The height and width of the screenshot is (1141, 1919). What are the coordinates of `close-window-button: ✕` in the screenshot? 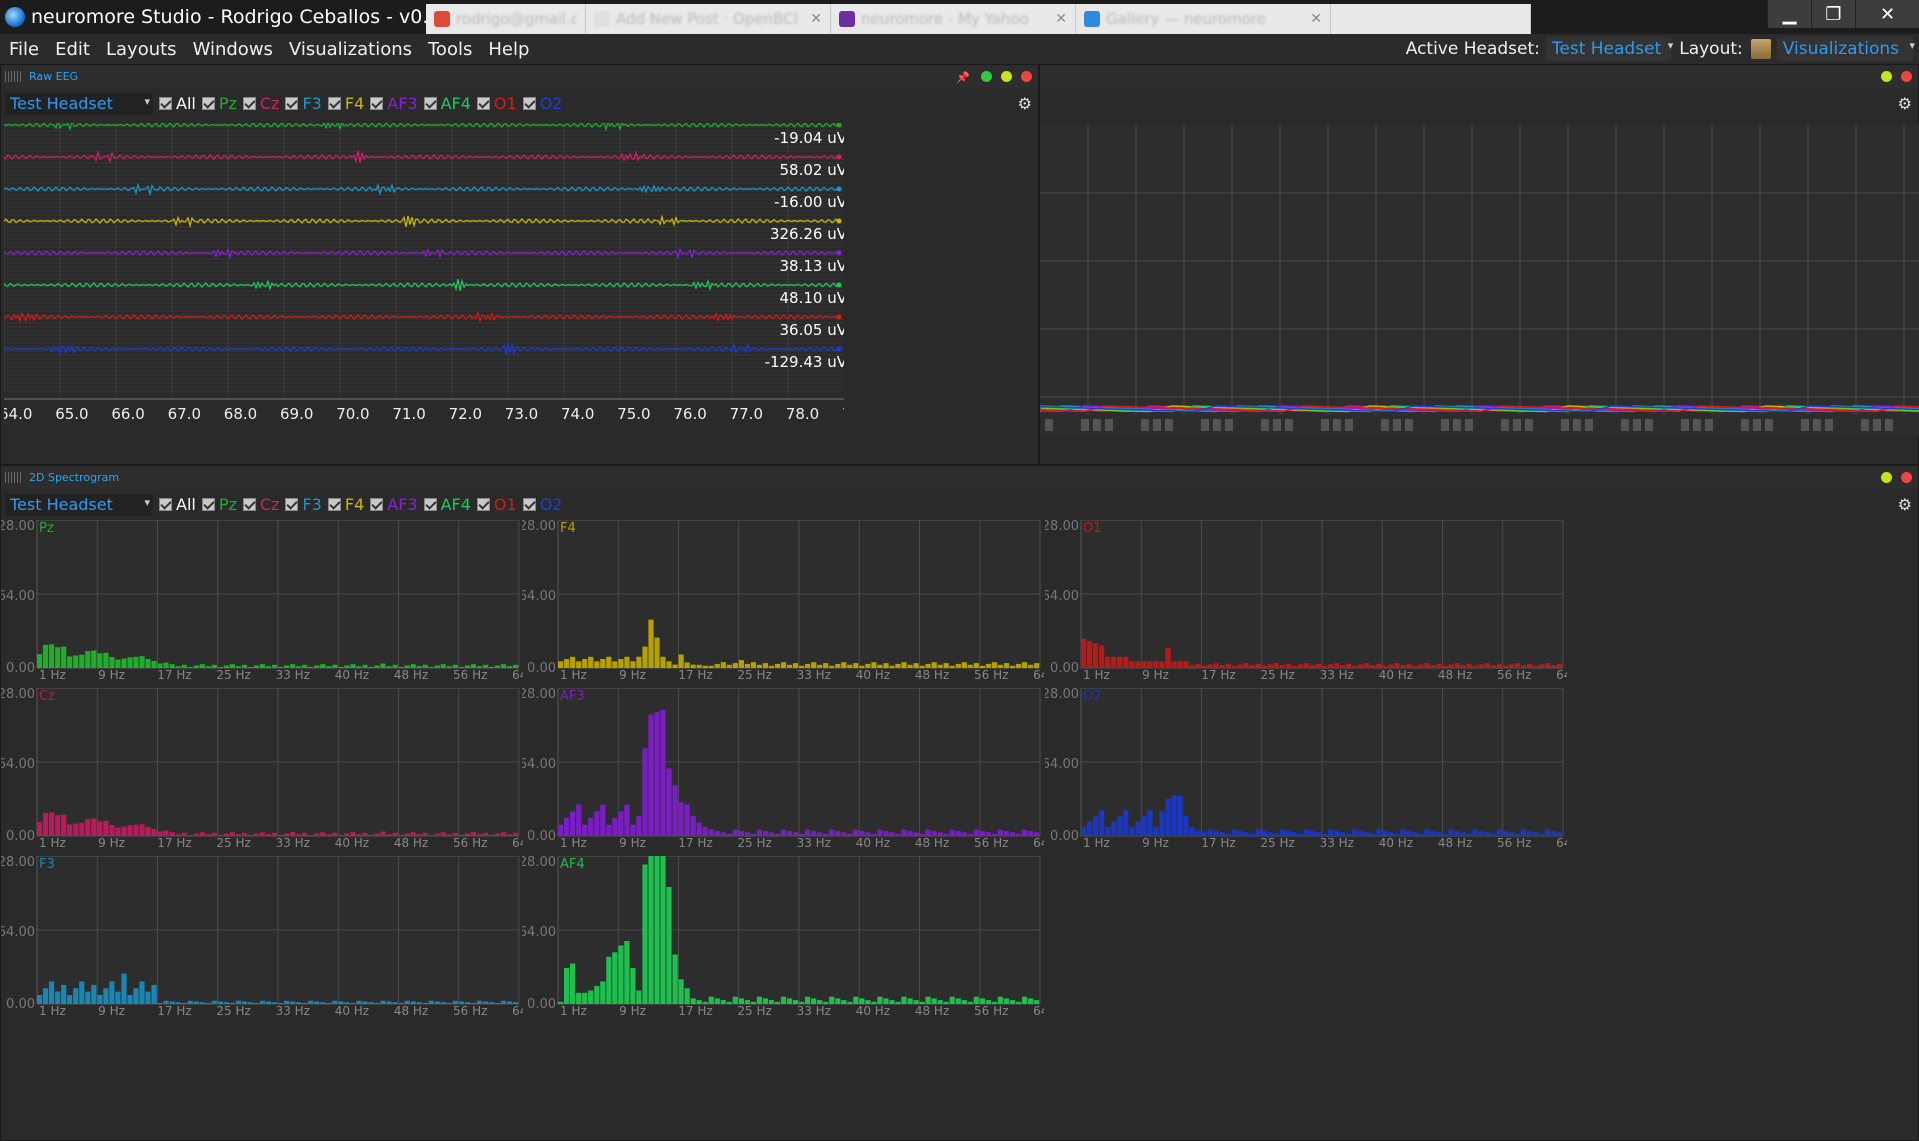 It's located at (1887, 14).